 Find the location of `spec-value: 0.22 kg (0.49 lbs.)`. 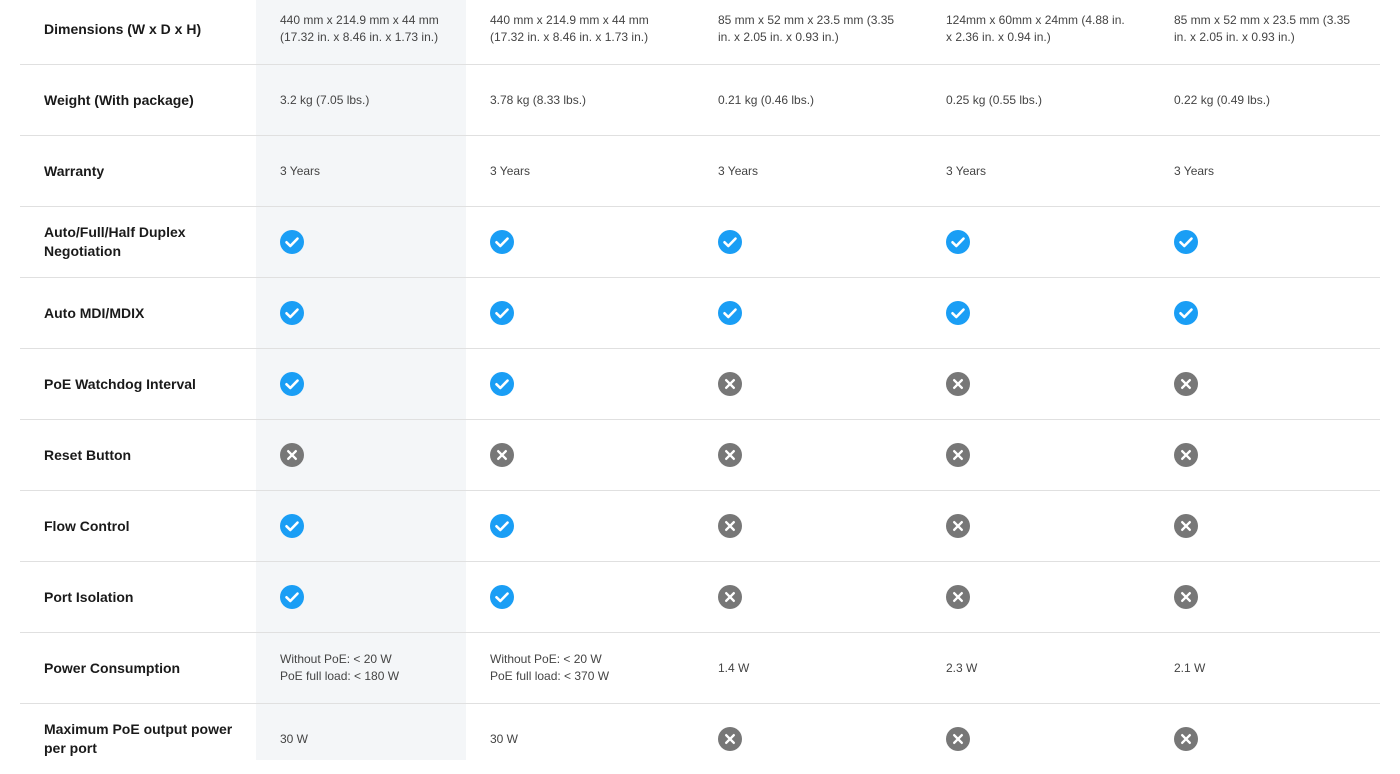

spec-value: 0.22 kg (0.49 lbs.) is located at coordinates (1222, 99).